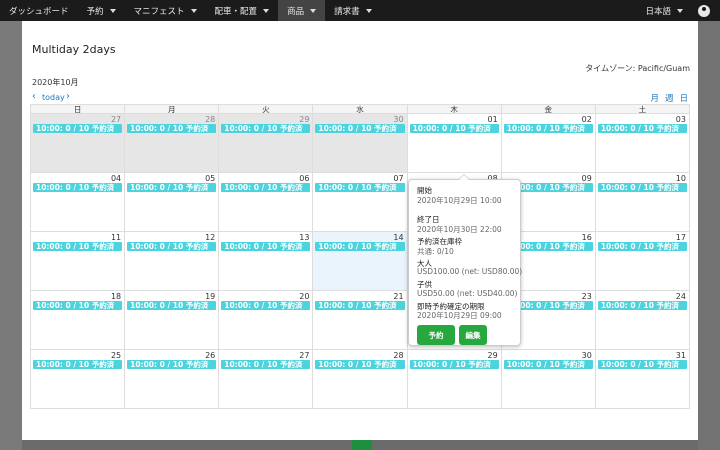  I want to click on calendar-day-cell: 10 10:00: 0 / 10 予約済, so click(642, 202).